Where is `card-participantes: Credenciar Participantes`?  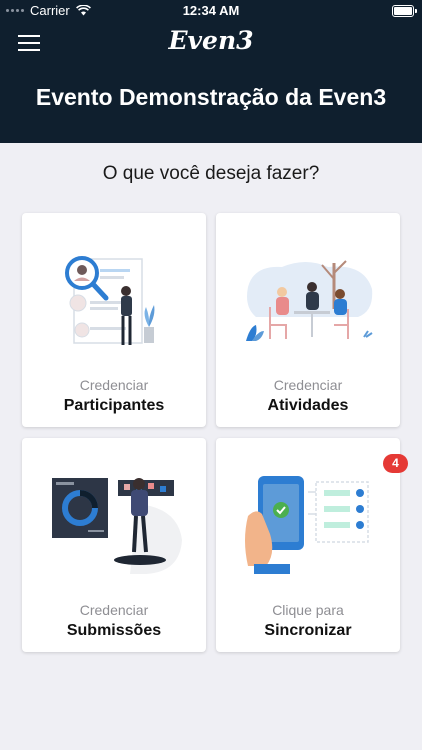 card-participantes: Credenciar Participantes is located at coordinates (114, 320).